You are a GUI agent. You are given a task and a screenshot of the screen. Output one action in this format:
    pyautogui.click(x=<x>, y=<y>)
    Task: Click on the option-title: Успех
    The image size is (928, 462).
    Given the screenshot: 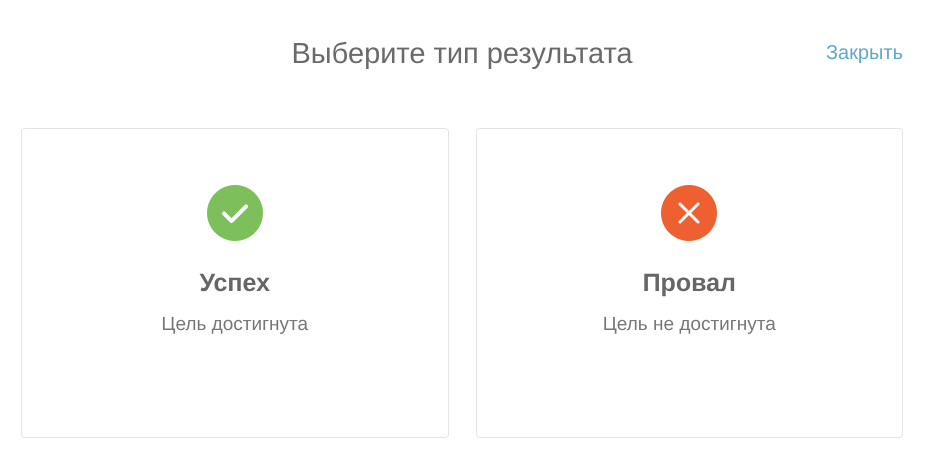 What is the action you would take?
    pyautogui.click(x=235, y=283)
    